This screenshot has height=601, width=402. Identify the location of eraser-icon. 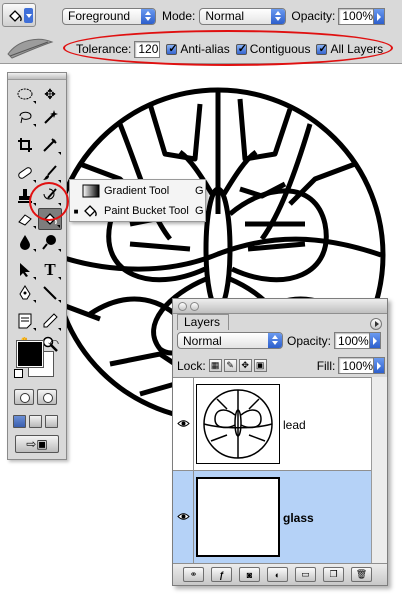
(25, 220).